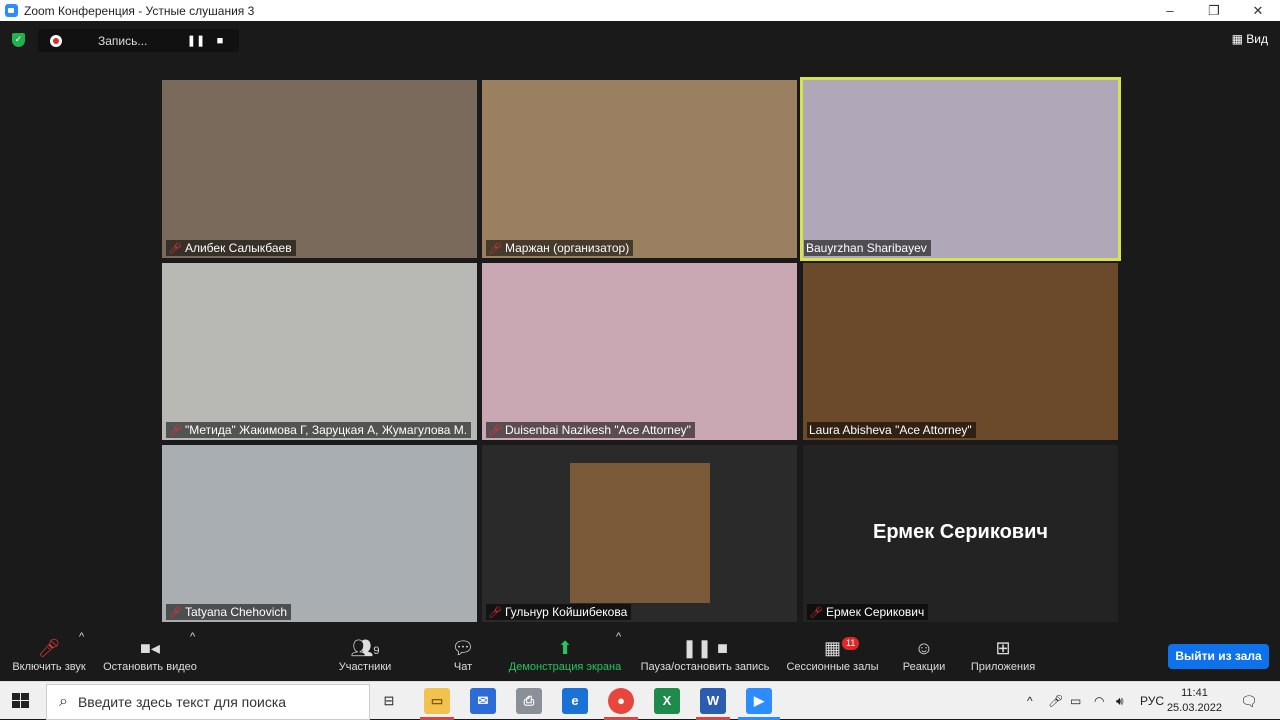 Image resolution: width=1280 pixels, height=720 pixels. Describe the element at coordinates (1194, 701) in the screenshot. I see `clock: 11:41 25.03.2022` at that location.